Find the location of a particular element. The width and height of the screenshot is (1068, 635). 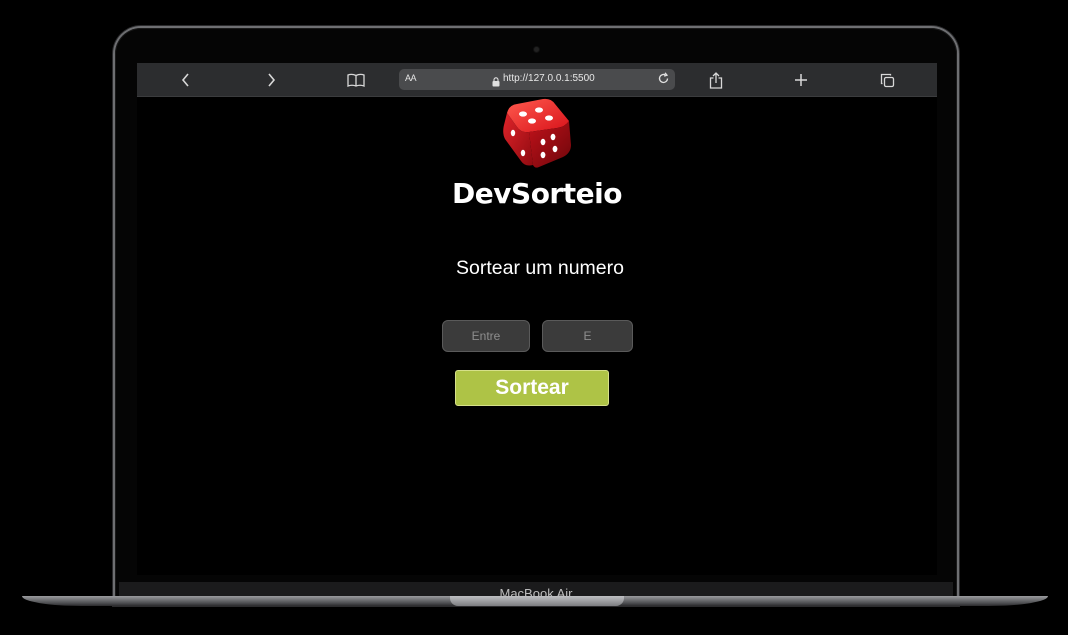

address-bar: AA http://127.0.0.1:5500 is located at coordinates (537, 79).